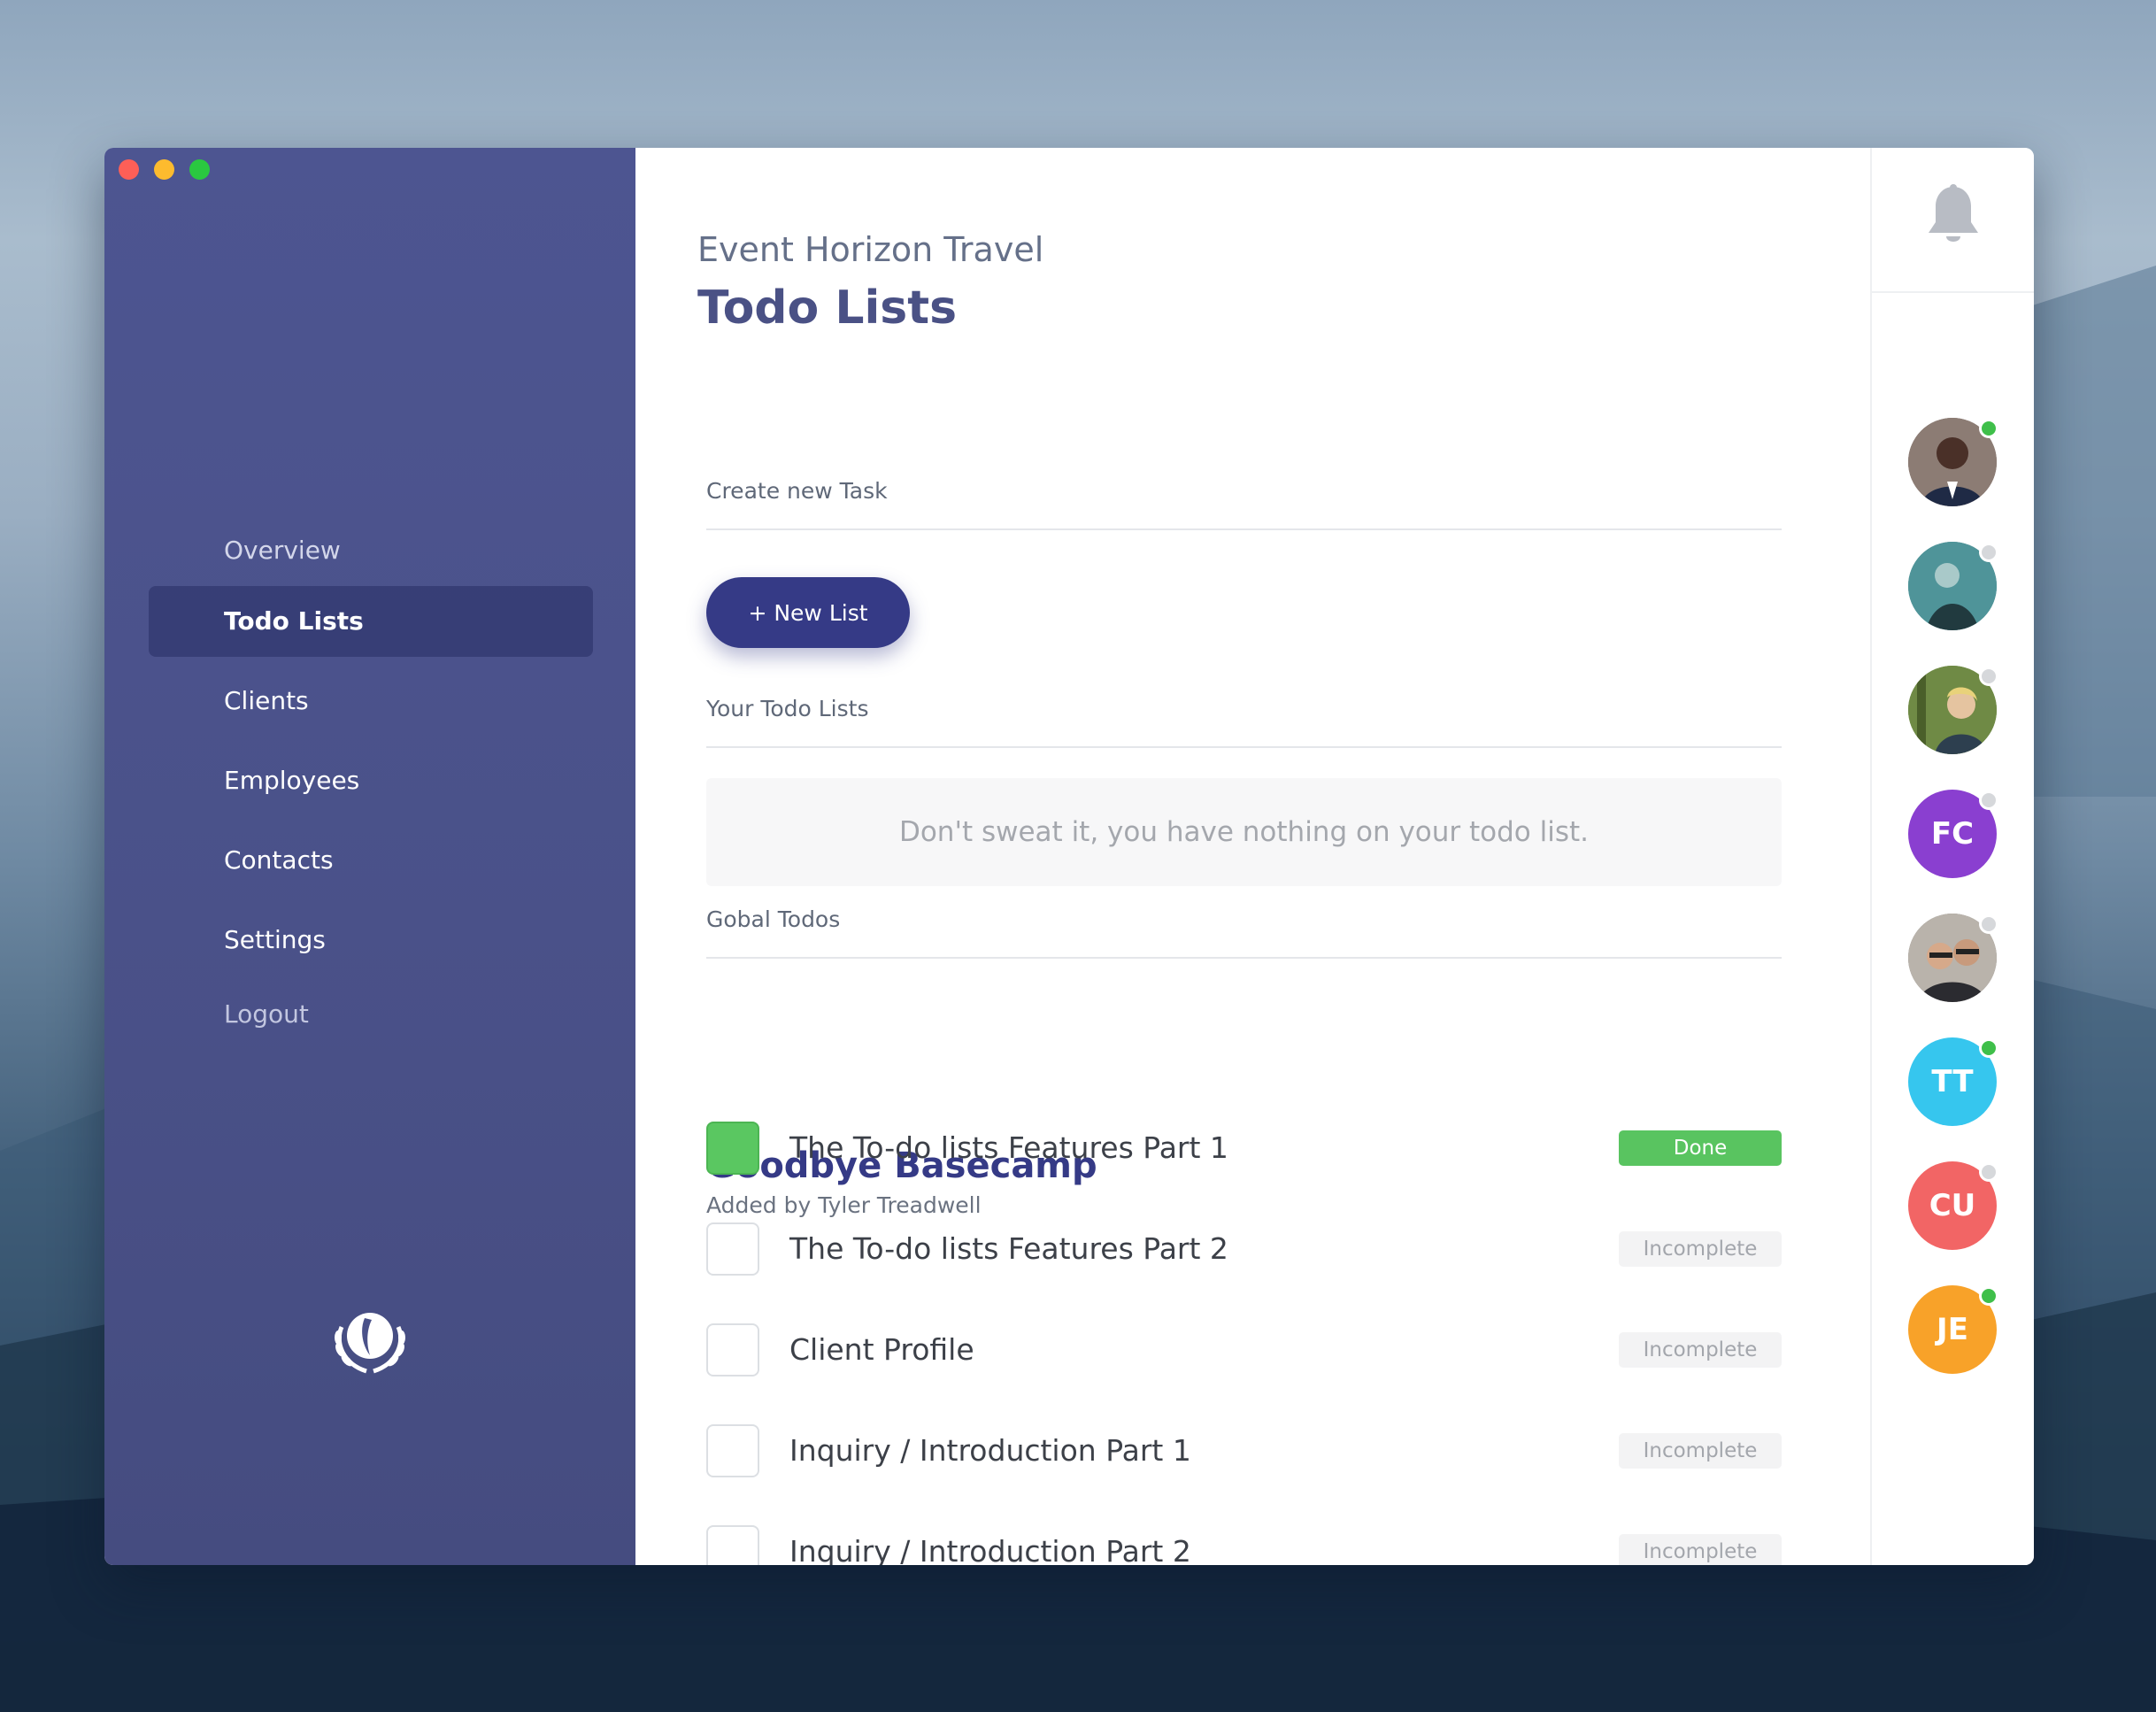 The height and width of the screenshot is (1712, 2156). I want to click on global-todos-label: Gobal Todos, so click(774, 919).